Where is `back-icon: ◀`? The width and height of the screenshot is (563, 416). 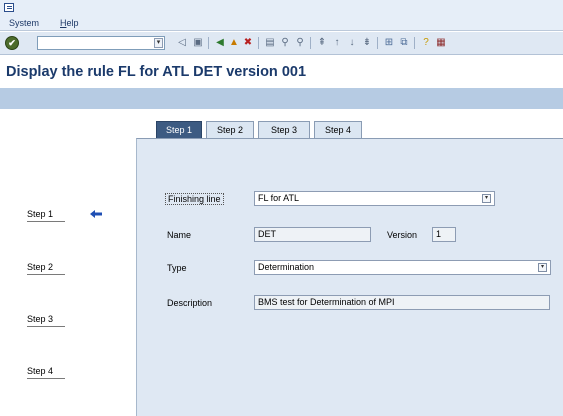 back-icon: ◀ is located at coordinates (220, 43).